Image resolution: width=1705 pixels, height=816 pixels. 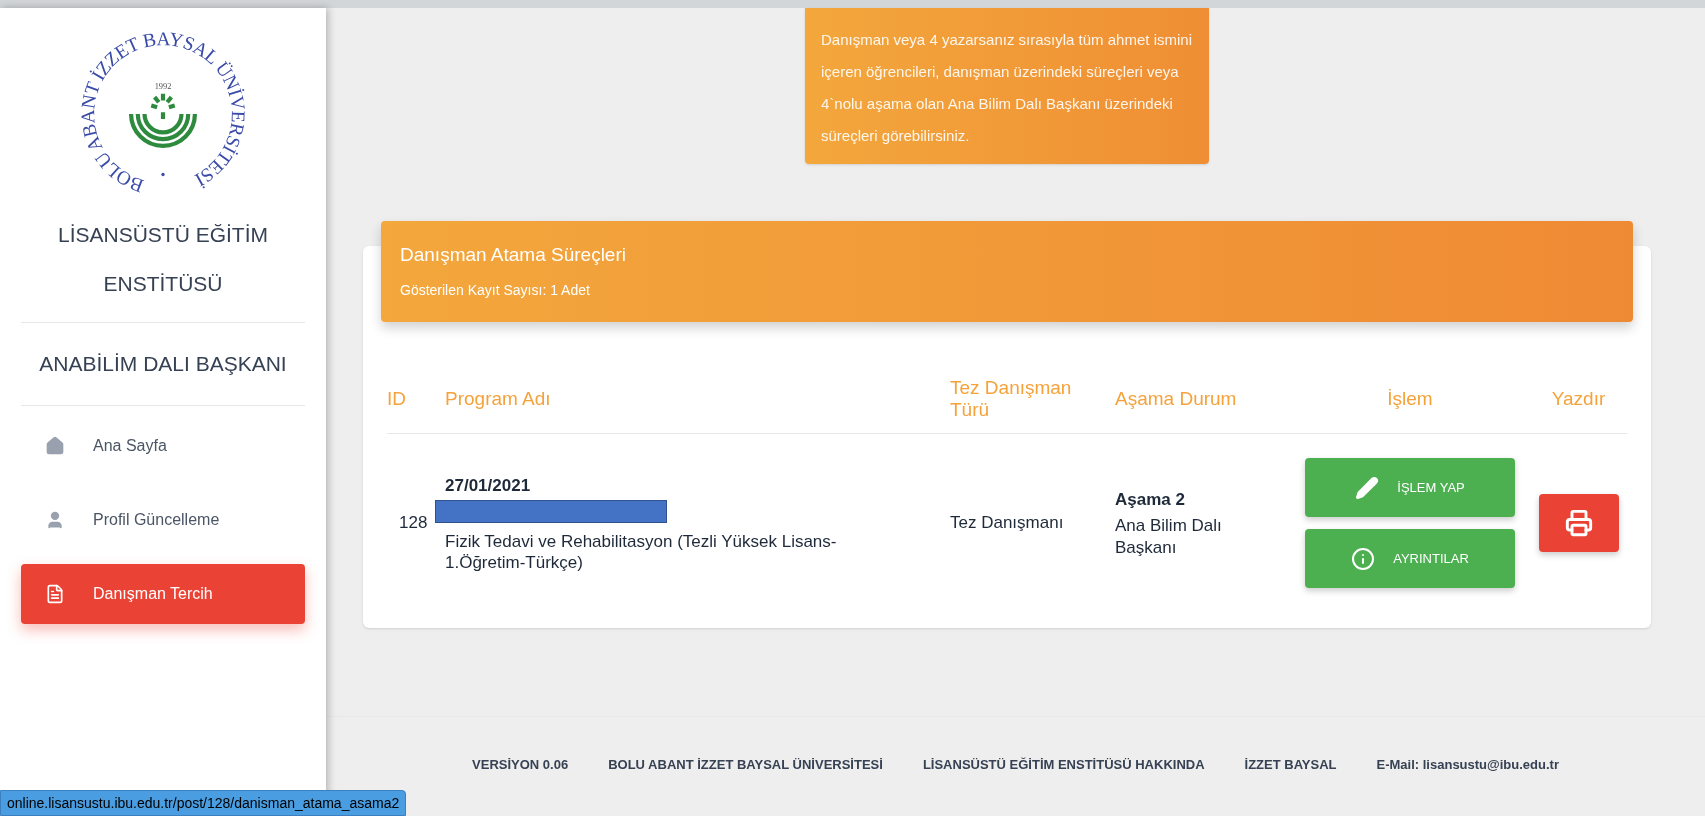 I want to click on record-count: Gösterilen Kayıt Sayısı: 1 Adet, so click(x=495, y=290).